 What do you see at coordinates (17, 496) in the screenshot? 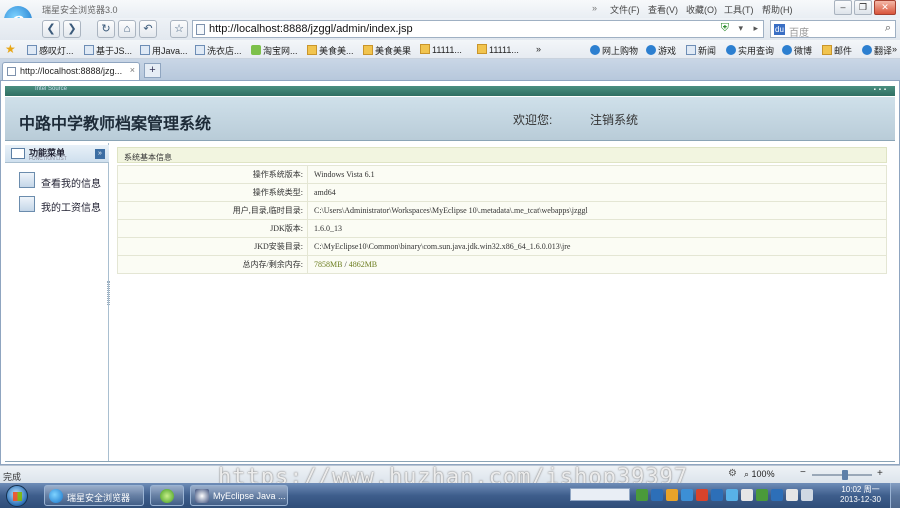
I see `start-button-icon` at bounding box center [17, 496].